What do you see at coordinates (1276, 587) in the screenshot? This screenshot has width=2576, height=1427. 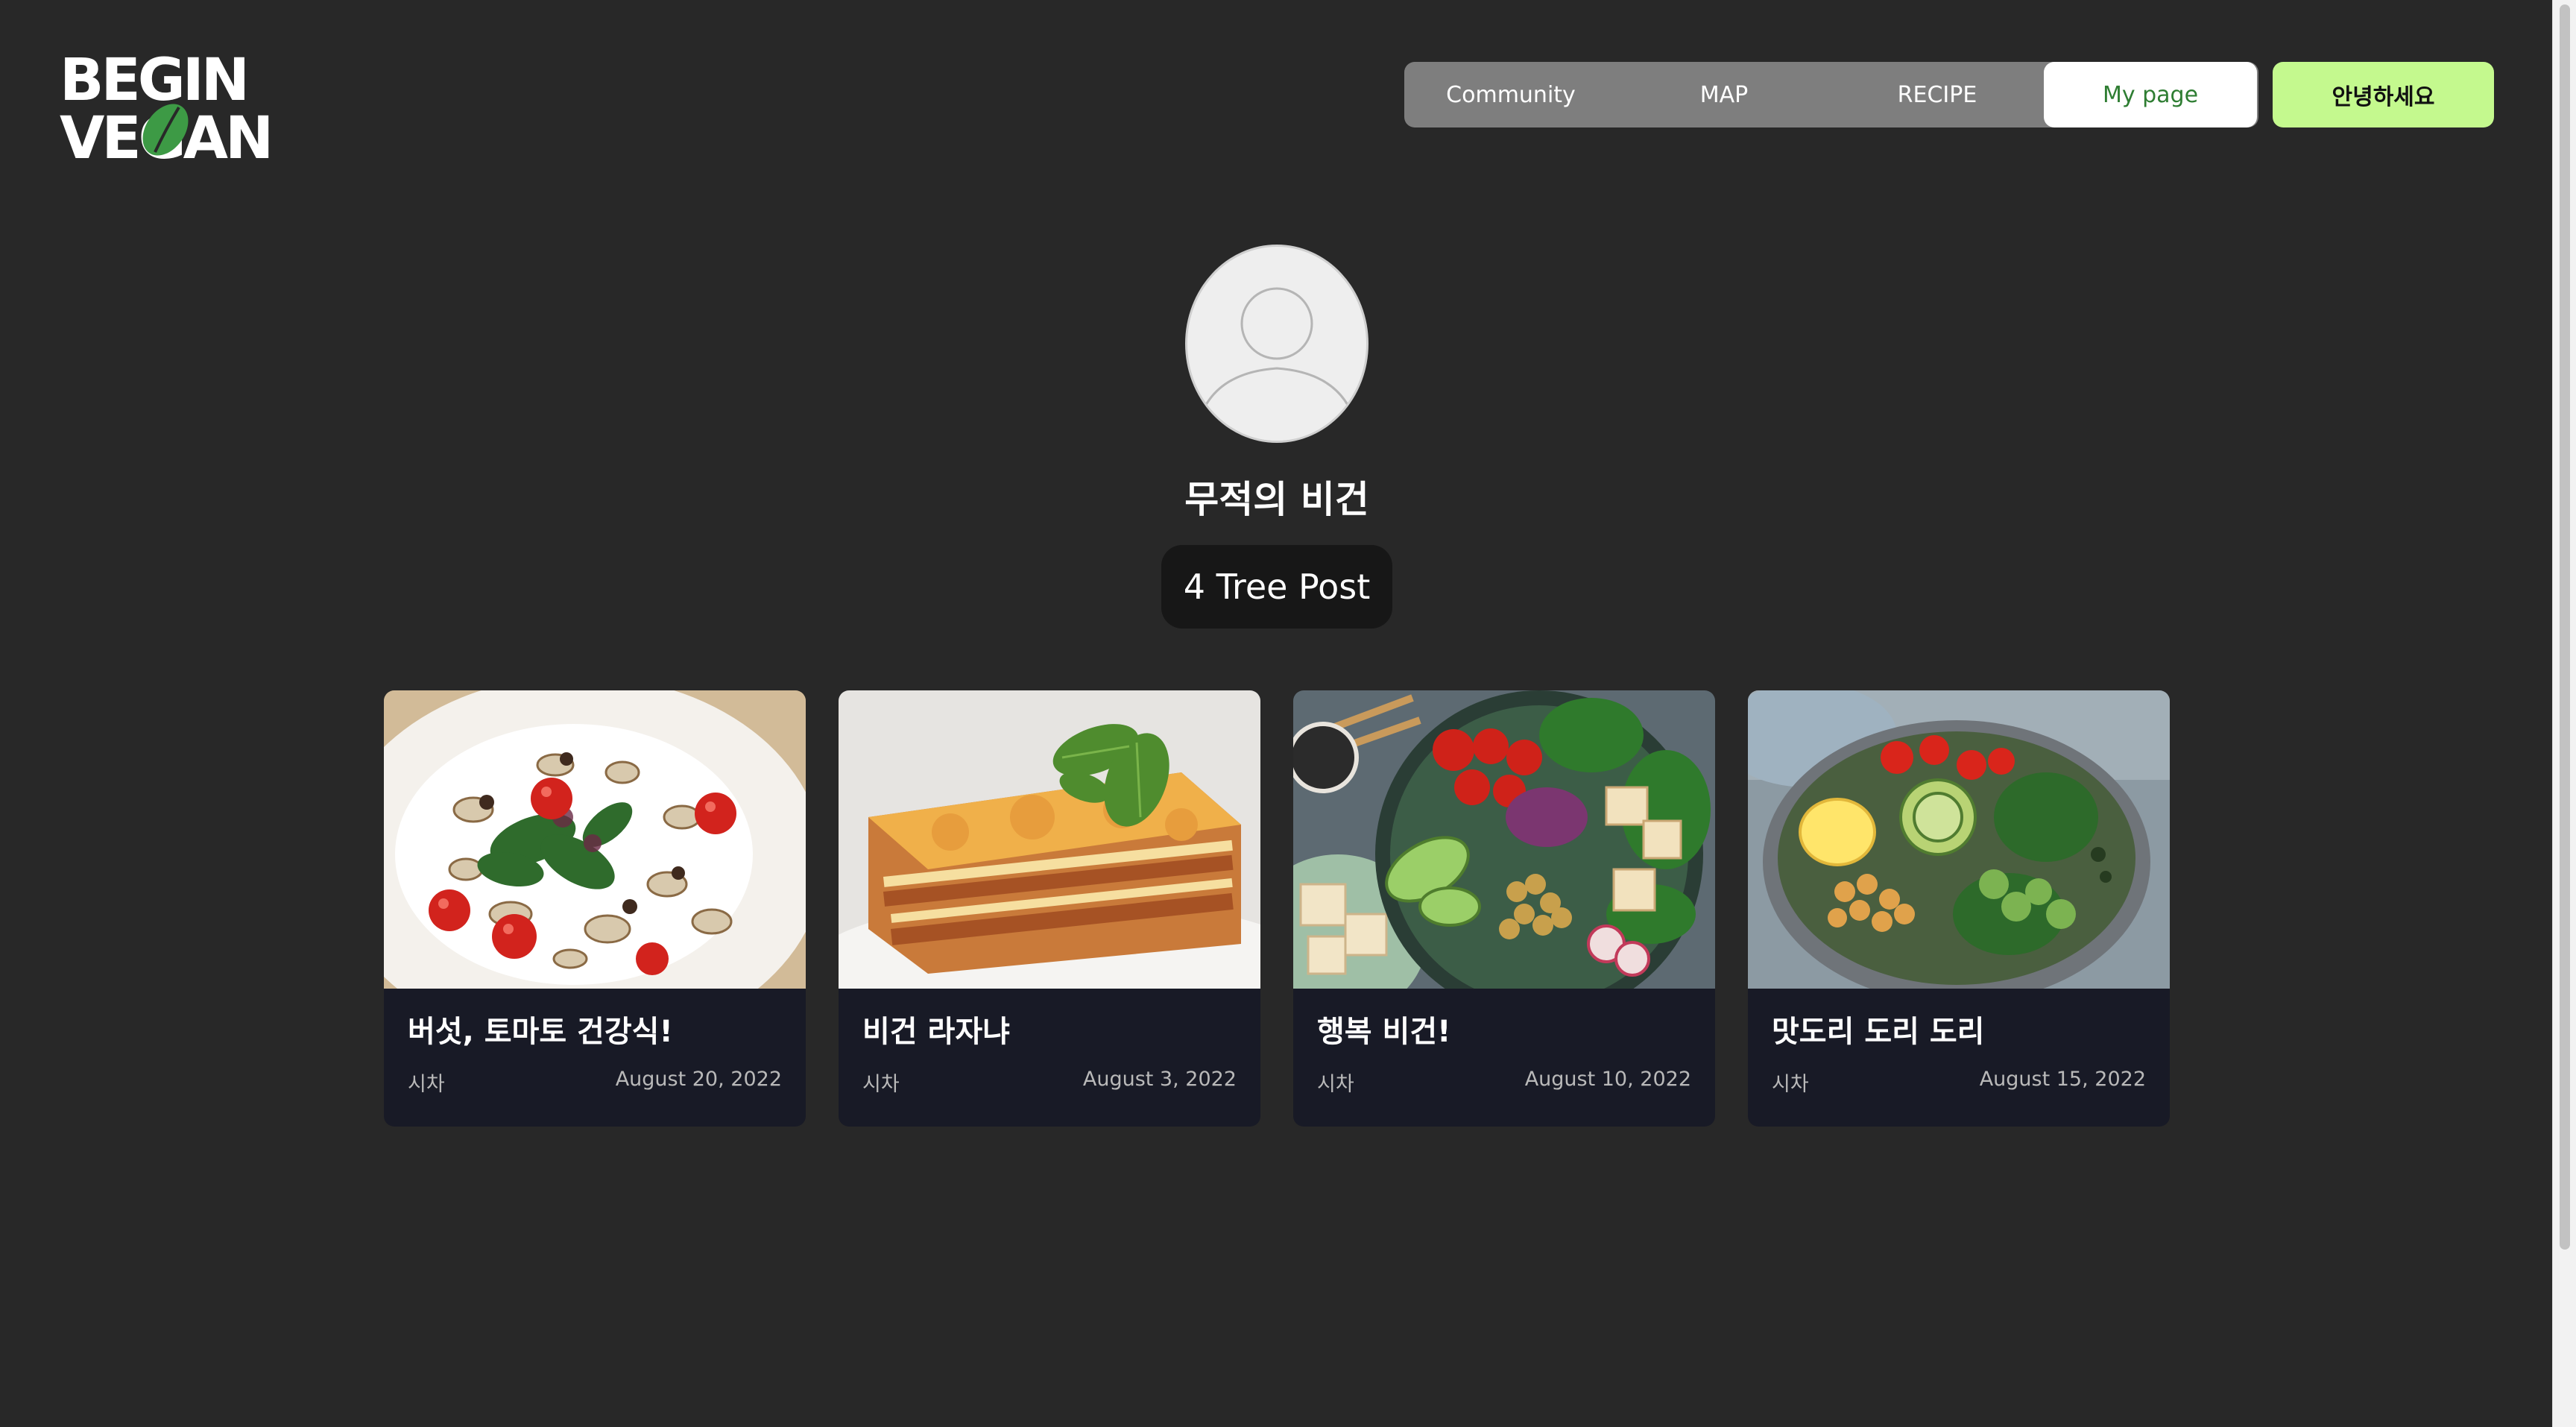 I see `post-count-badge: 4 Tree Post` at bounding box center [1276, 587].